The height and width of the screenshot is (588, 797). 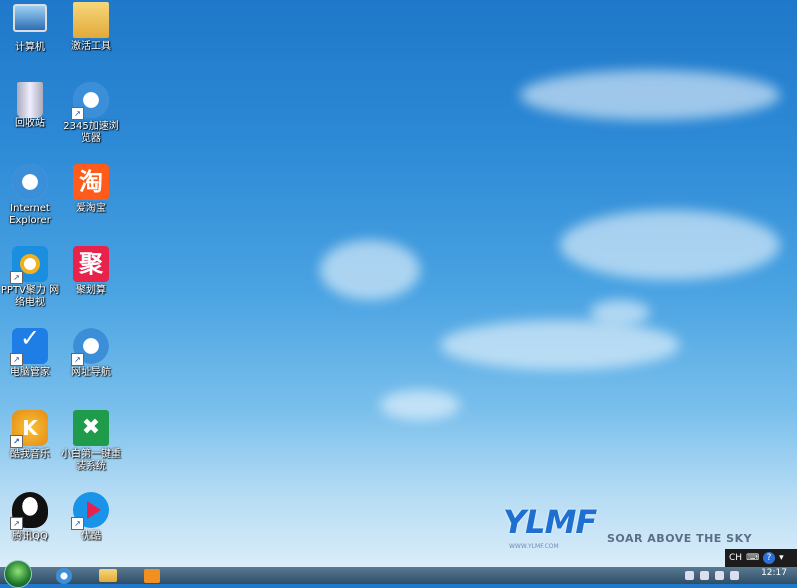 What do you see at coordinates (690, 575) in the screenshot?
I see `tray-arrow-icon` at bounding box center [690, 575].